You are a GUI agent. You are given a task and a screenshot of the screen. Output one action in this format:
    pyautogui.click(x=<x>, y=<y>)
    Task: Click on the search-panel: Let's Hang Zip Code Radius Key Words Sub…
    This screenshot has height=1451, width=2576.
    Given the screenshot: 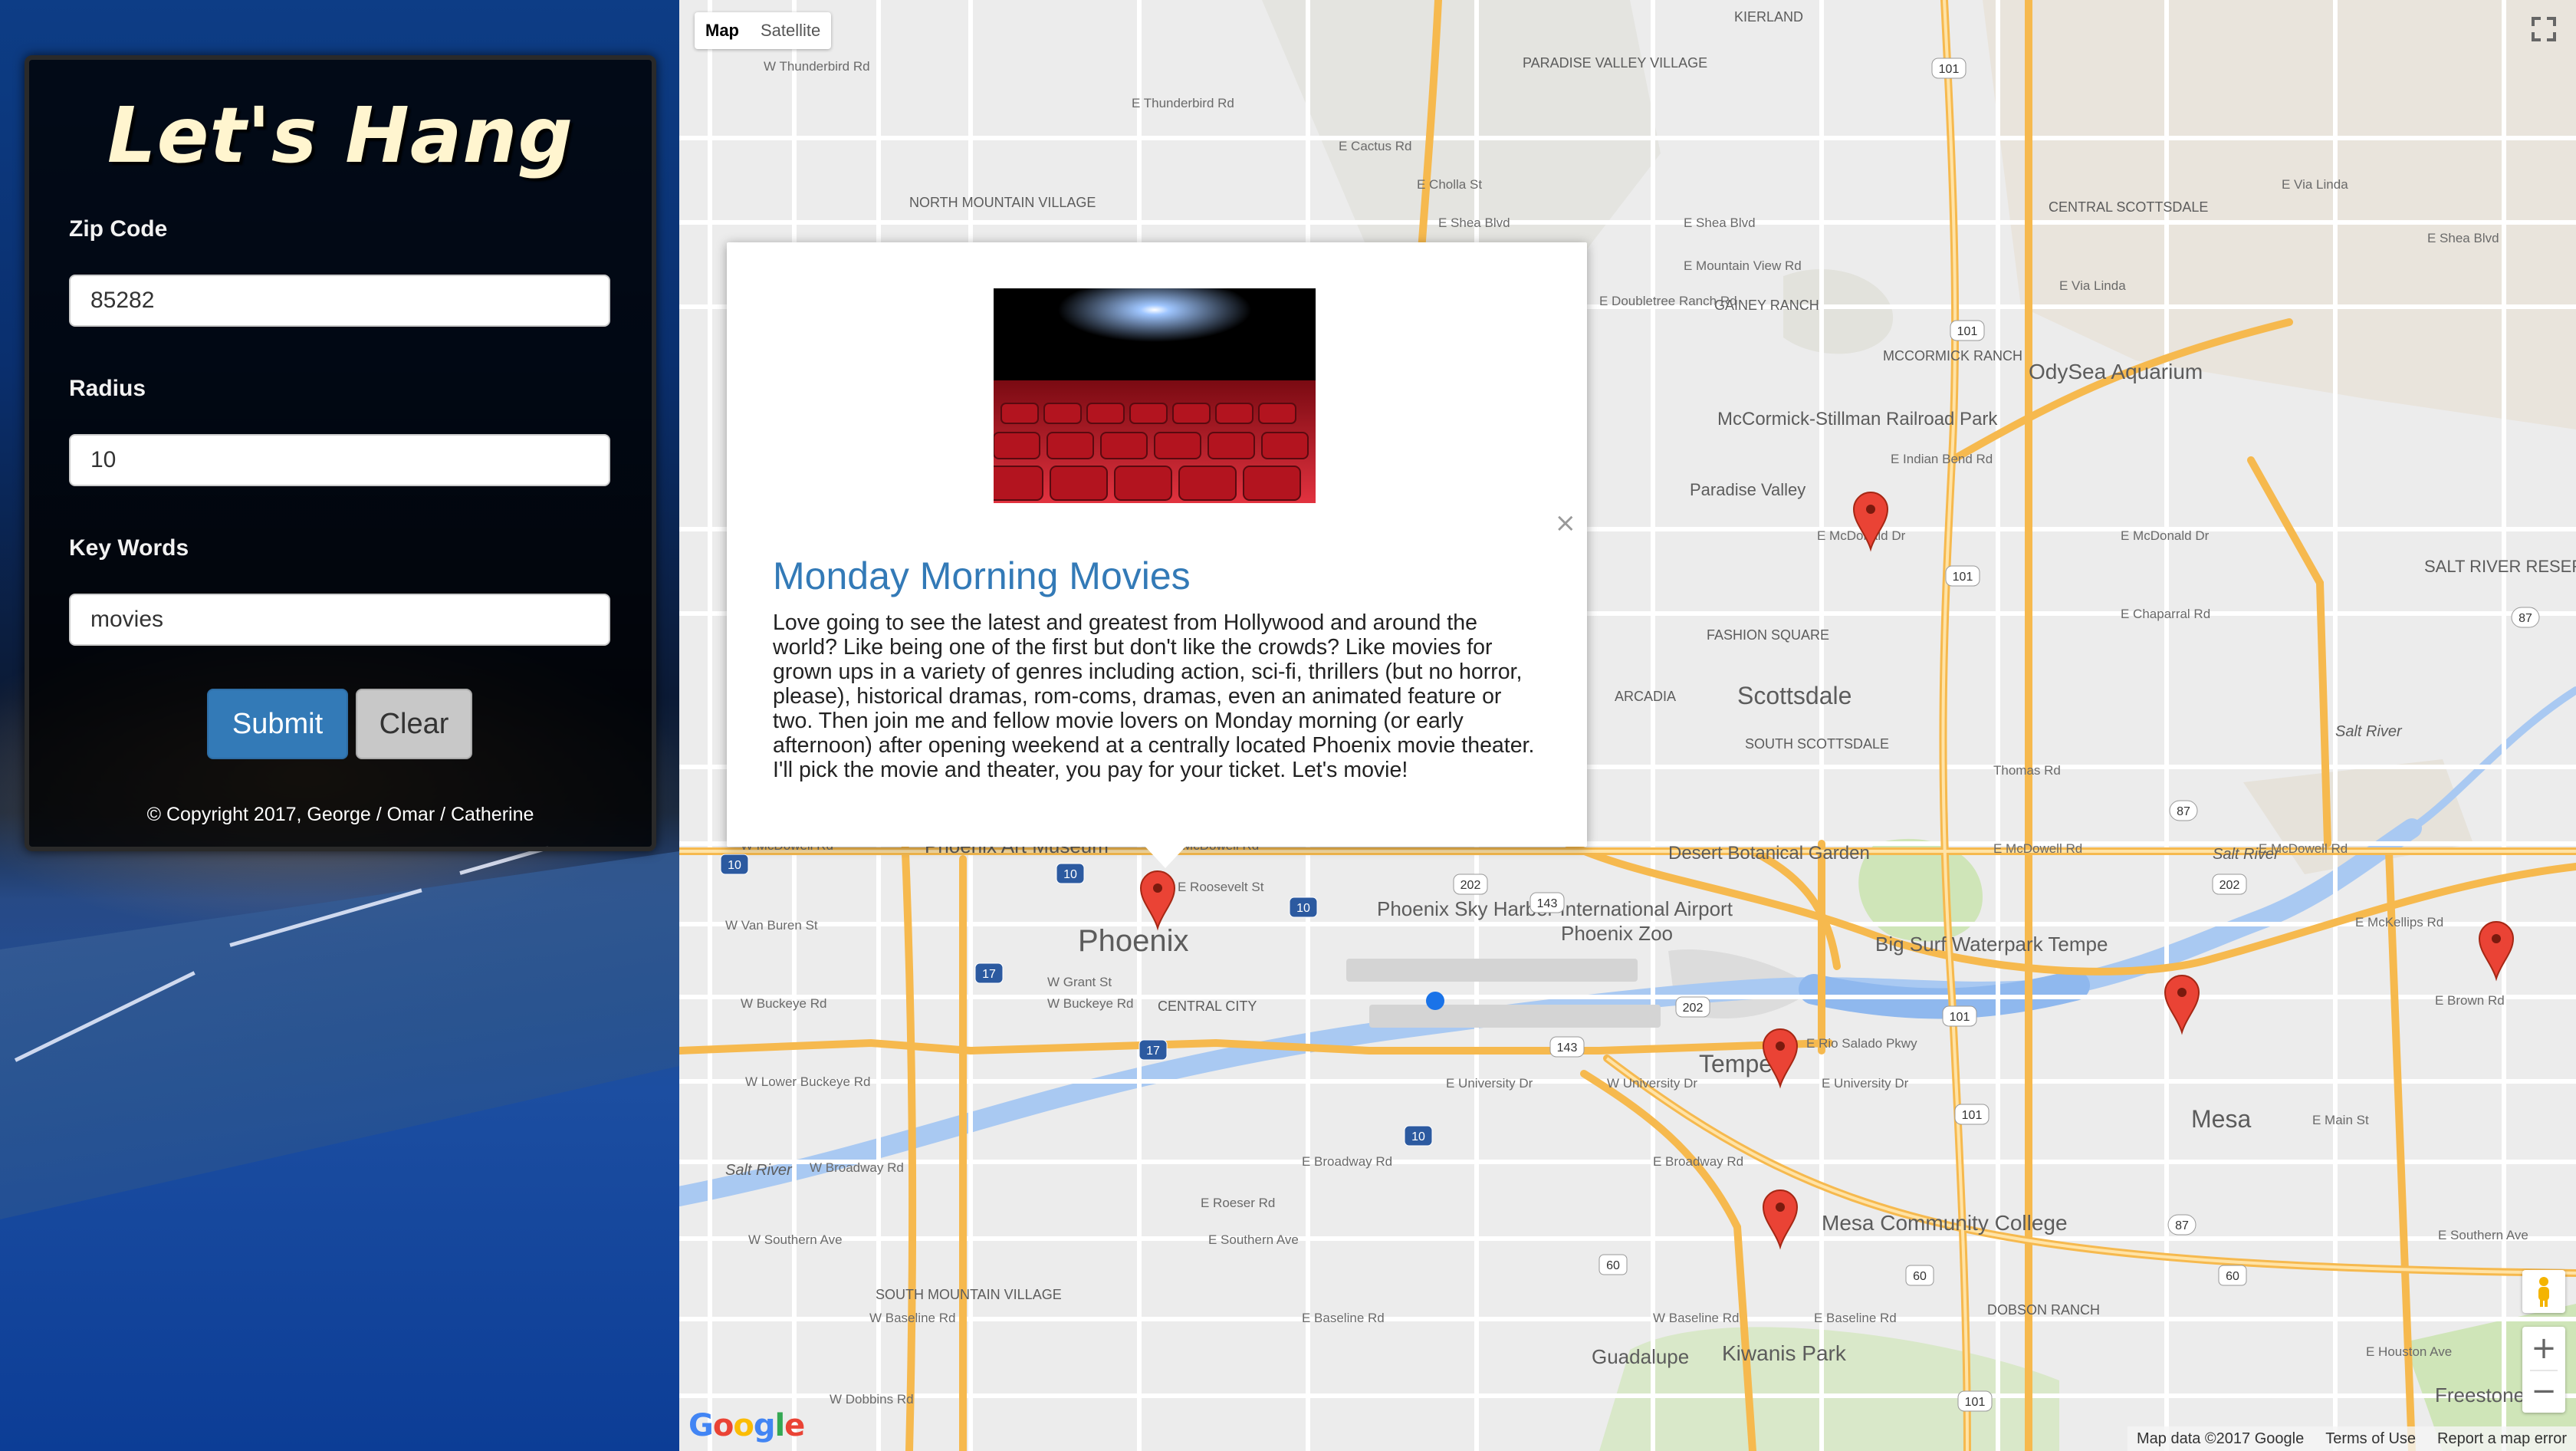 What is the action you would take?
    pyautogui.click(x=340, y=453)
    